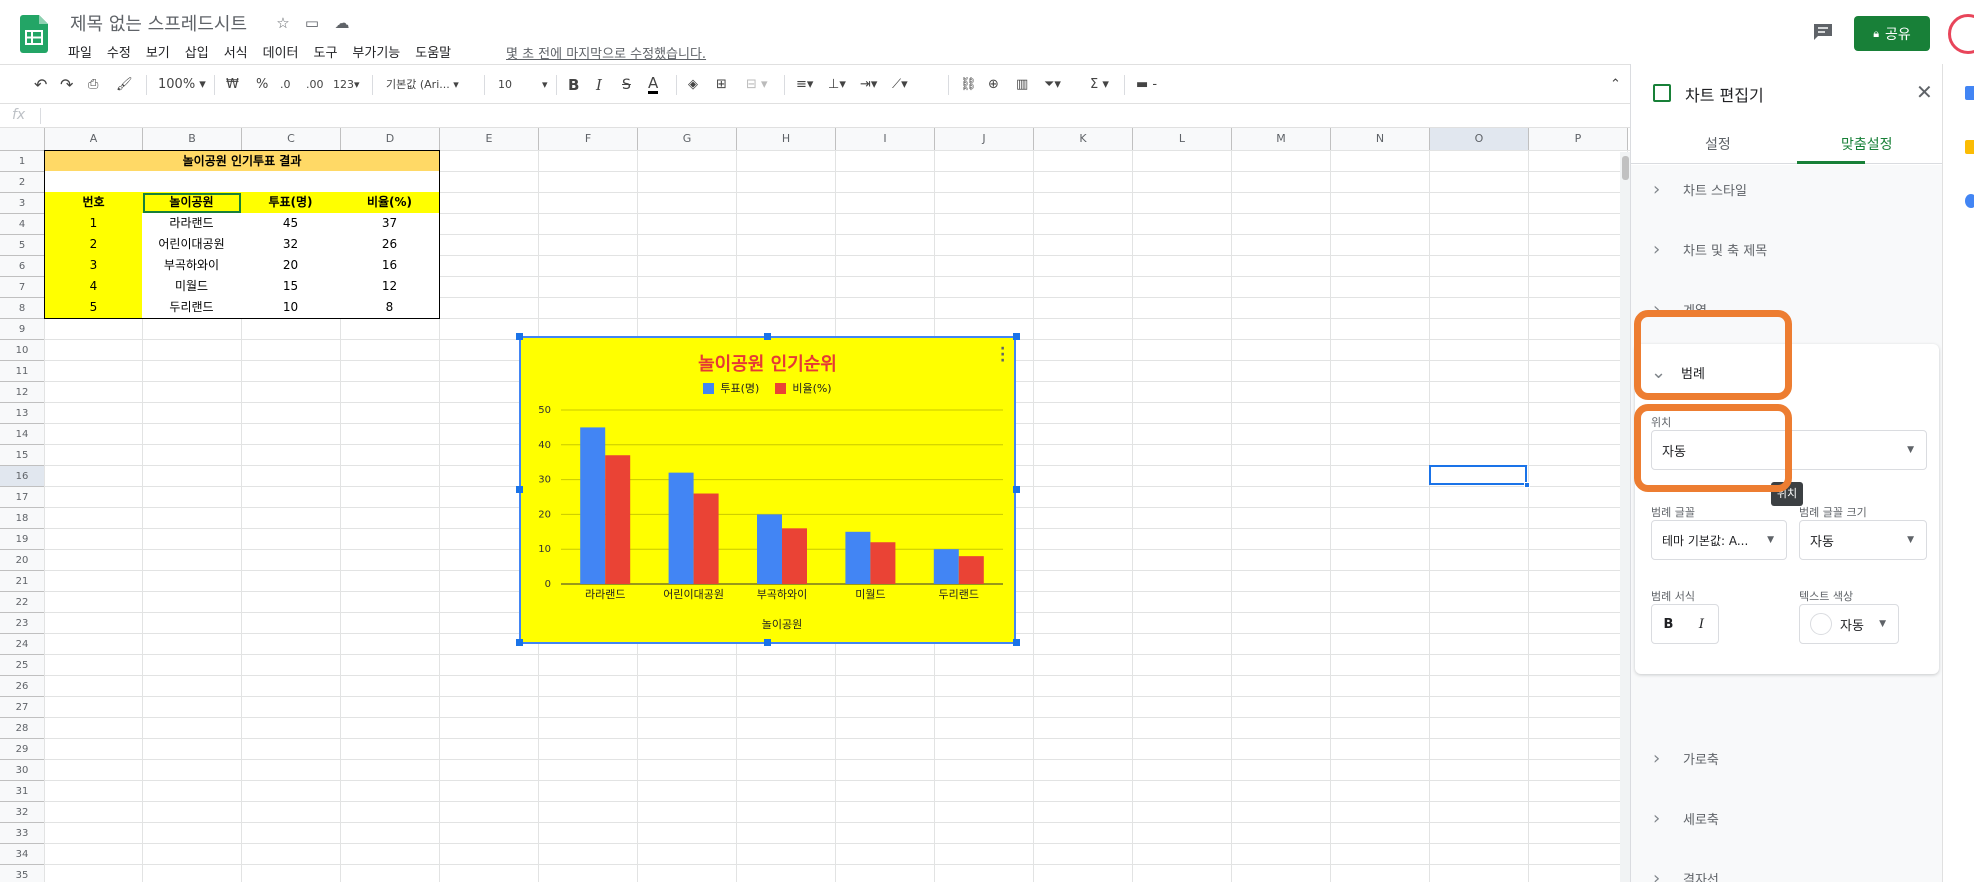 The height and width of the screenshot is (882, 1974). Describe the element at coordinates (291, 224) in the screenshot. I see `table-cell: 45` at that location.